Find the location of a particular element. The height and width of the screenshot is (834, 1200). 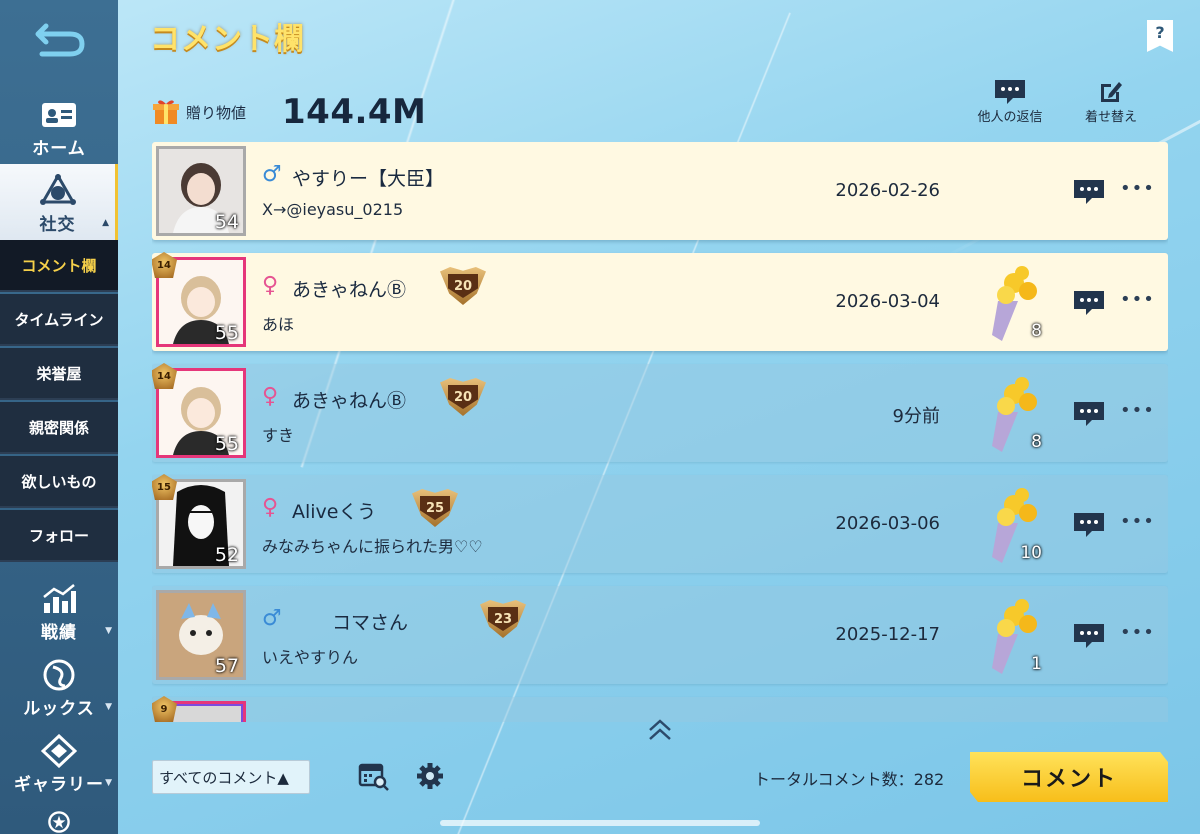

comment-text: みなみちゃんに振られた男♡♡ is located at coordinates (372, 546).